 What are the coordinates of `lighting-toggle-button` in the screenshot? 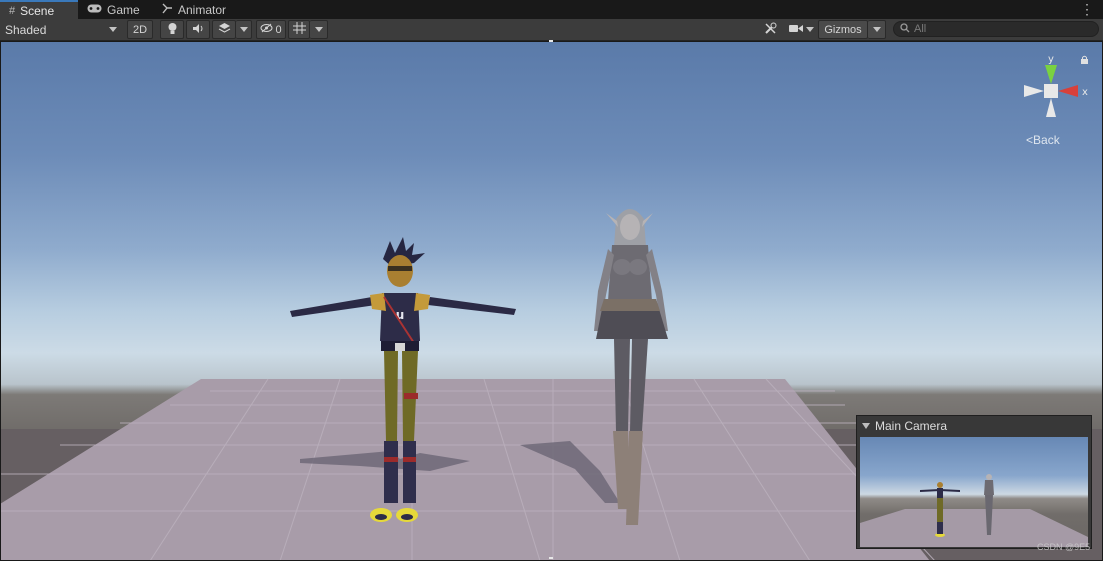 It's located at (172, 29).